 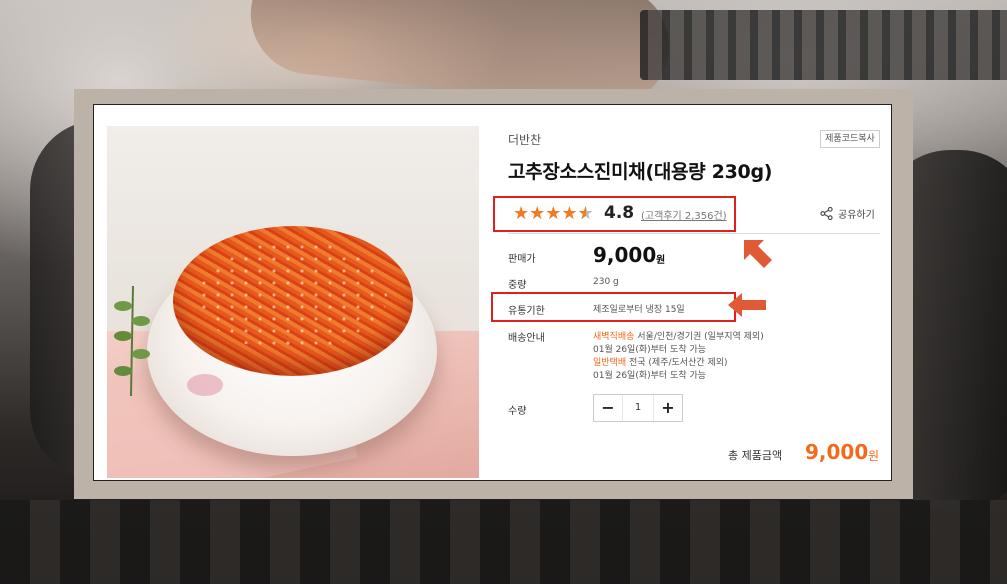 What do you see at coordinates (699, 337) in the screenshot?
I see `dawn-delivery-area: 서울/인천/경기권 (일부지역 제외)` at bounding box center [699, 337].